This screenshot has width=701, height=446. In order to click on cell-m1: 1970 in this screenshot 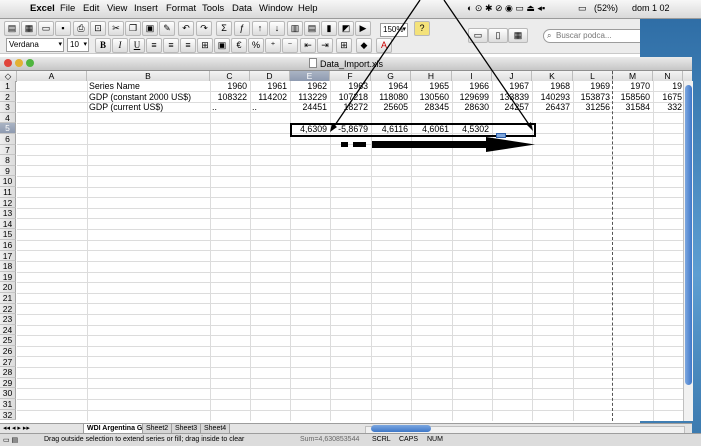, I will do `click(631, 86)`.